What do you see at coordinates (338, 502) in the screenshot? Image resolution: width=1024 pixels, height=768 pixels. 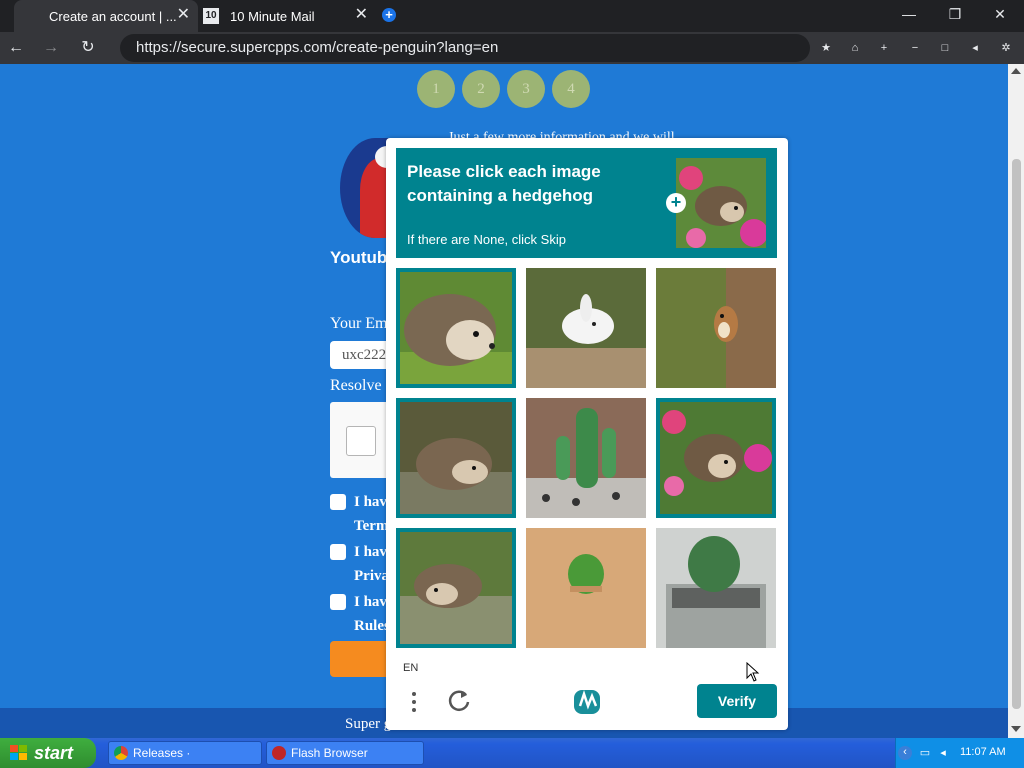 I see `terms-checkbox` at bounding box center [338, 502].